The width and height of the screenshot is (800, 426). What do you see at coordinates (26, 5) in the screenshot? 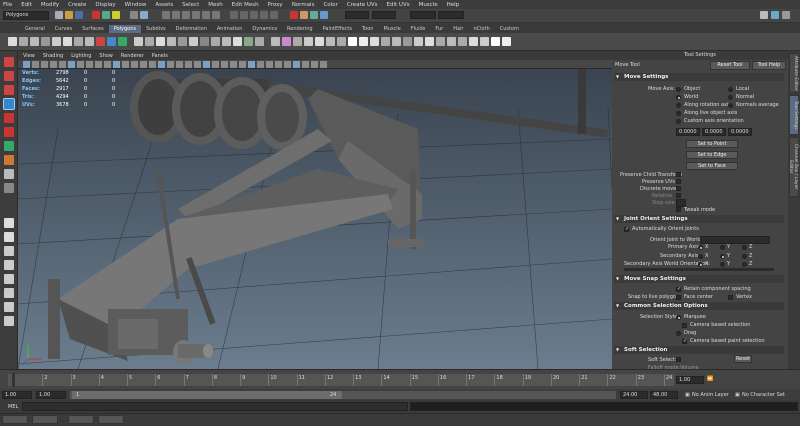
I see `menu-edit: Edit` at bounding box center [26, 5].